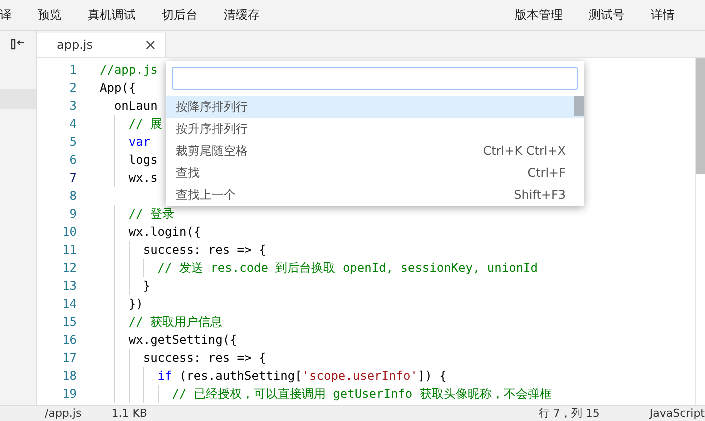 The height and width of the screenshot is (421, 705). I want to click on line-number: 4, so click(72, 124).